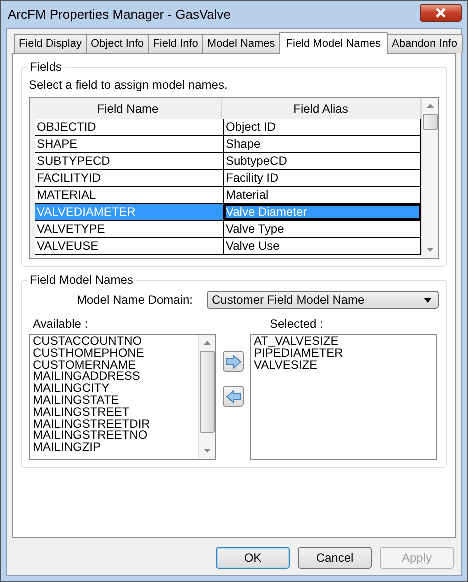 The image size is (468, 582). I want to click on dialog-button: Cancel, so click(335, 558).